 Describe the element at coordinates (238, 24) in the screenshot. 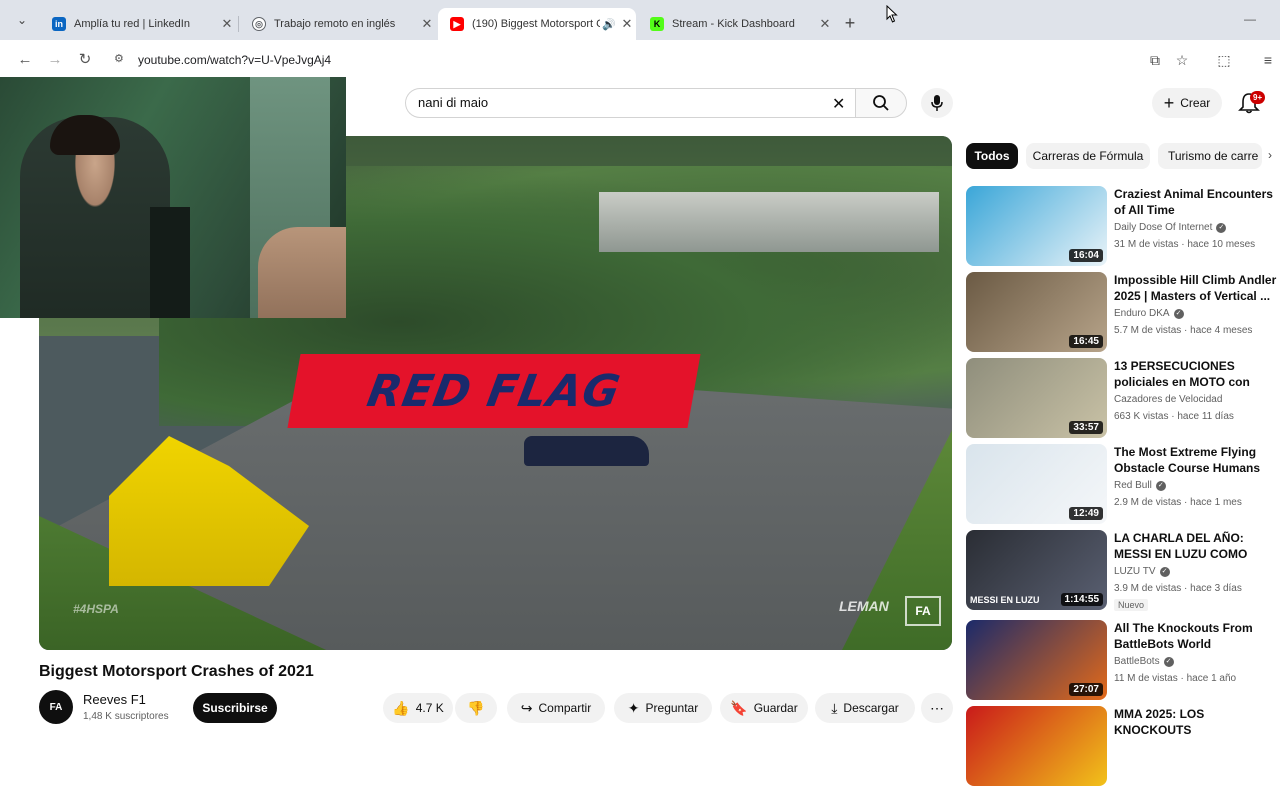

I see `tab-divider` at that location.